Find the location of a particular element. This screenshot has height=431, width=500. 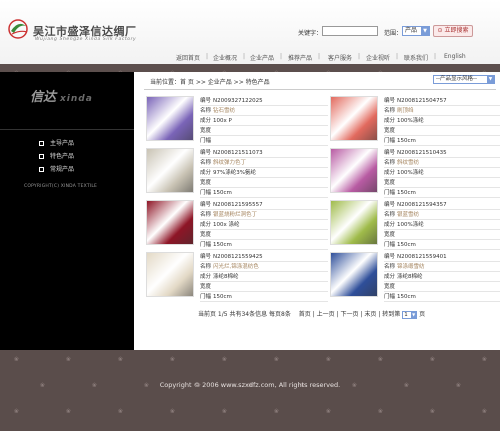

display-style-select: --产品显示风格-- ▼ is located at coordinates (464, 79).